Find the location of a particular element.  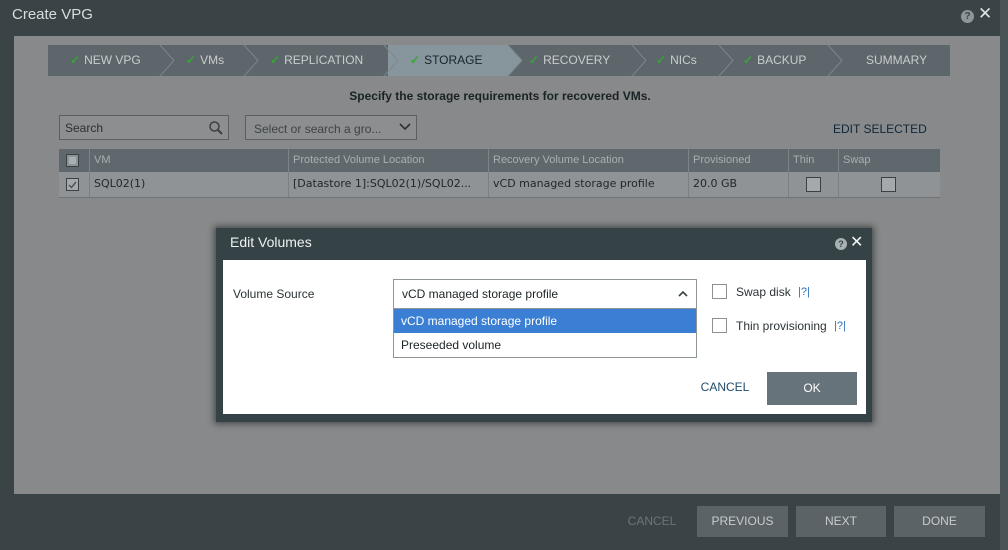

swap-disk-label: Swap disk is located at coordinates (763, 292).